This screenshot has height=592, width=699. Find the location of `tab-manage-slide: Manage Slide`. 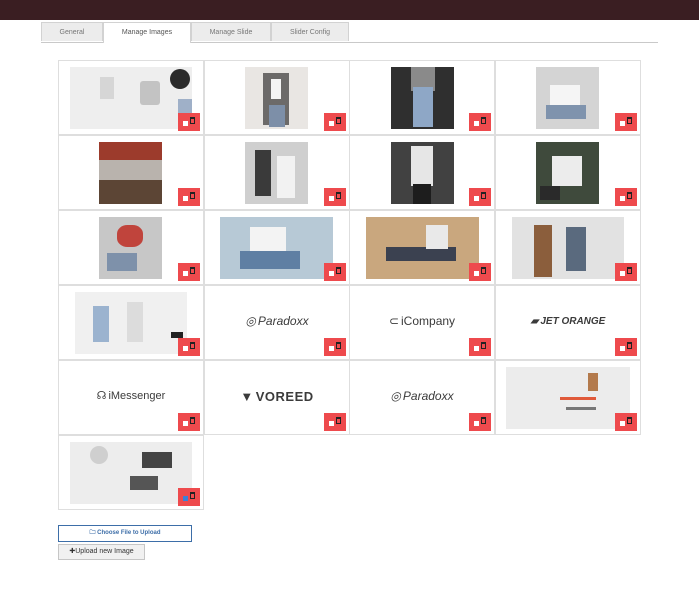

tab-manage-slide: Manage Slide is located at coordinates (231, 31).